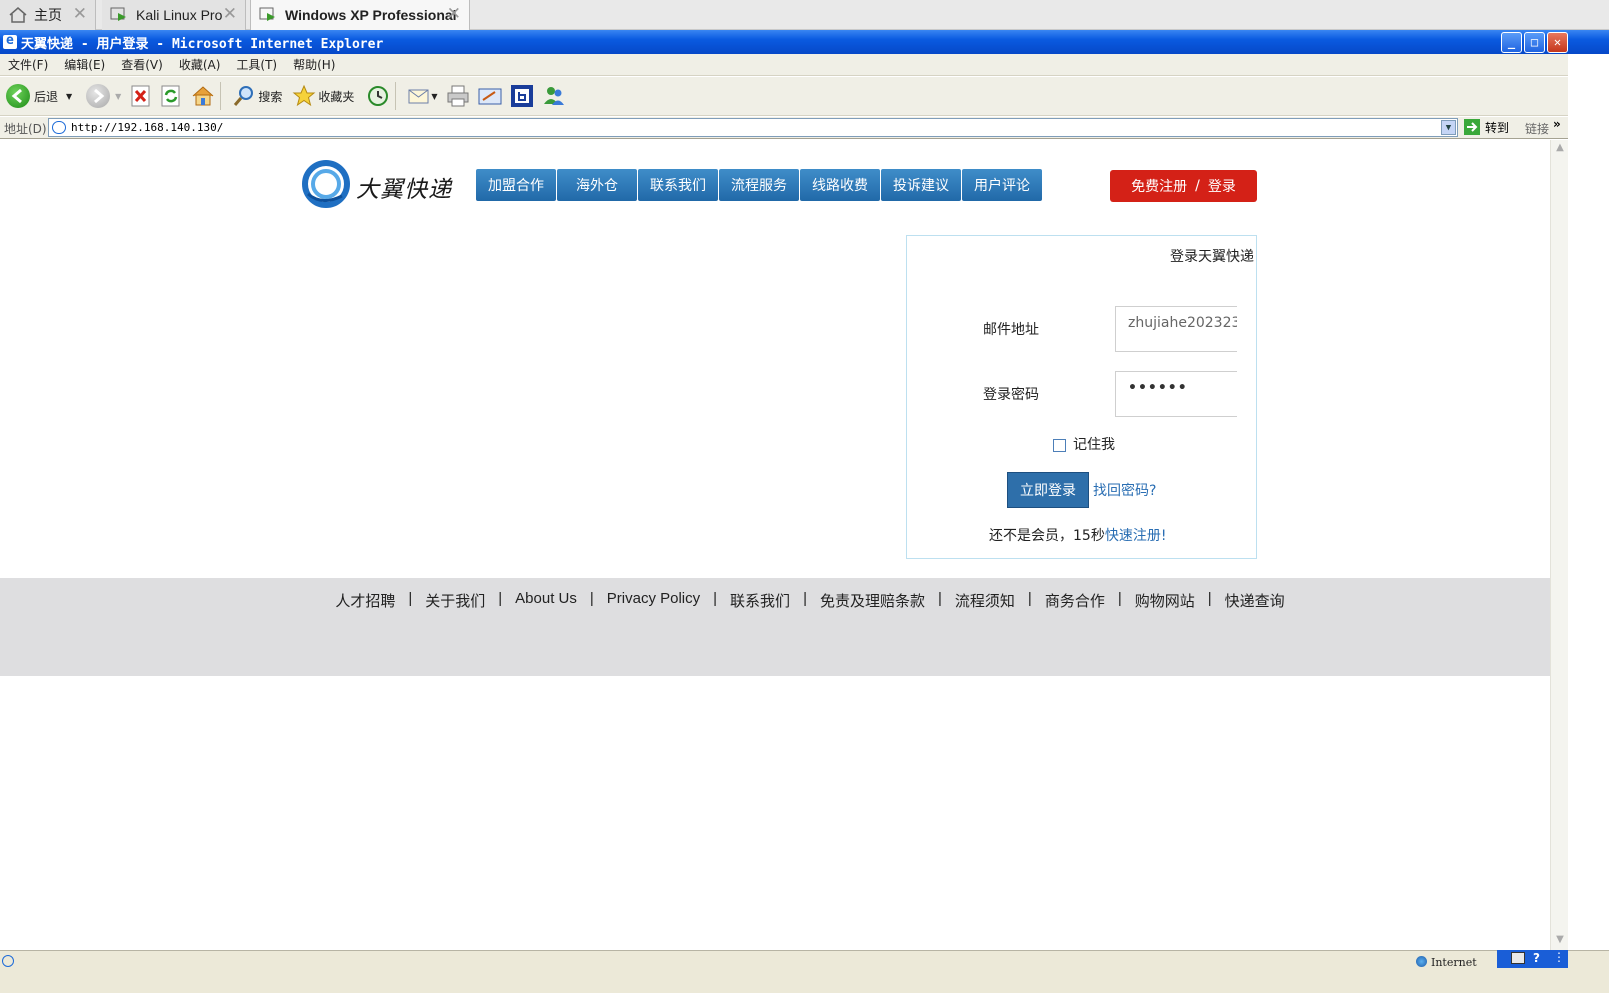 The width and height of the screenshot is (1609, 993). What do you see at coordinates (1532, 959) in the screenshot?
I see `taskbar-tray: ? ⋮` at bounding box center [1532, 959].